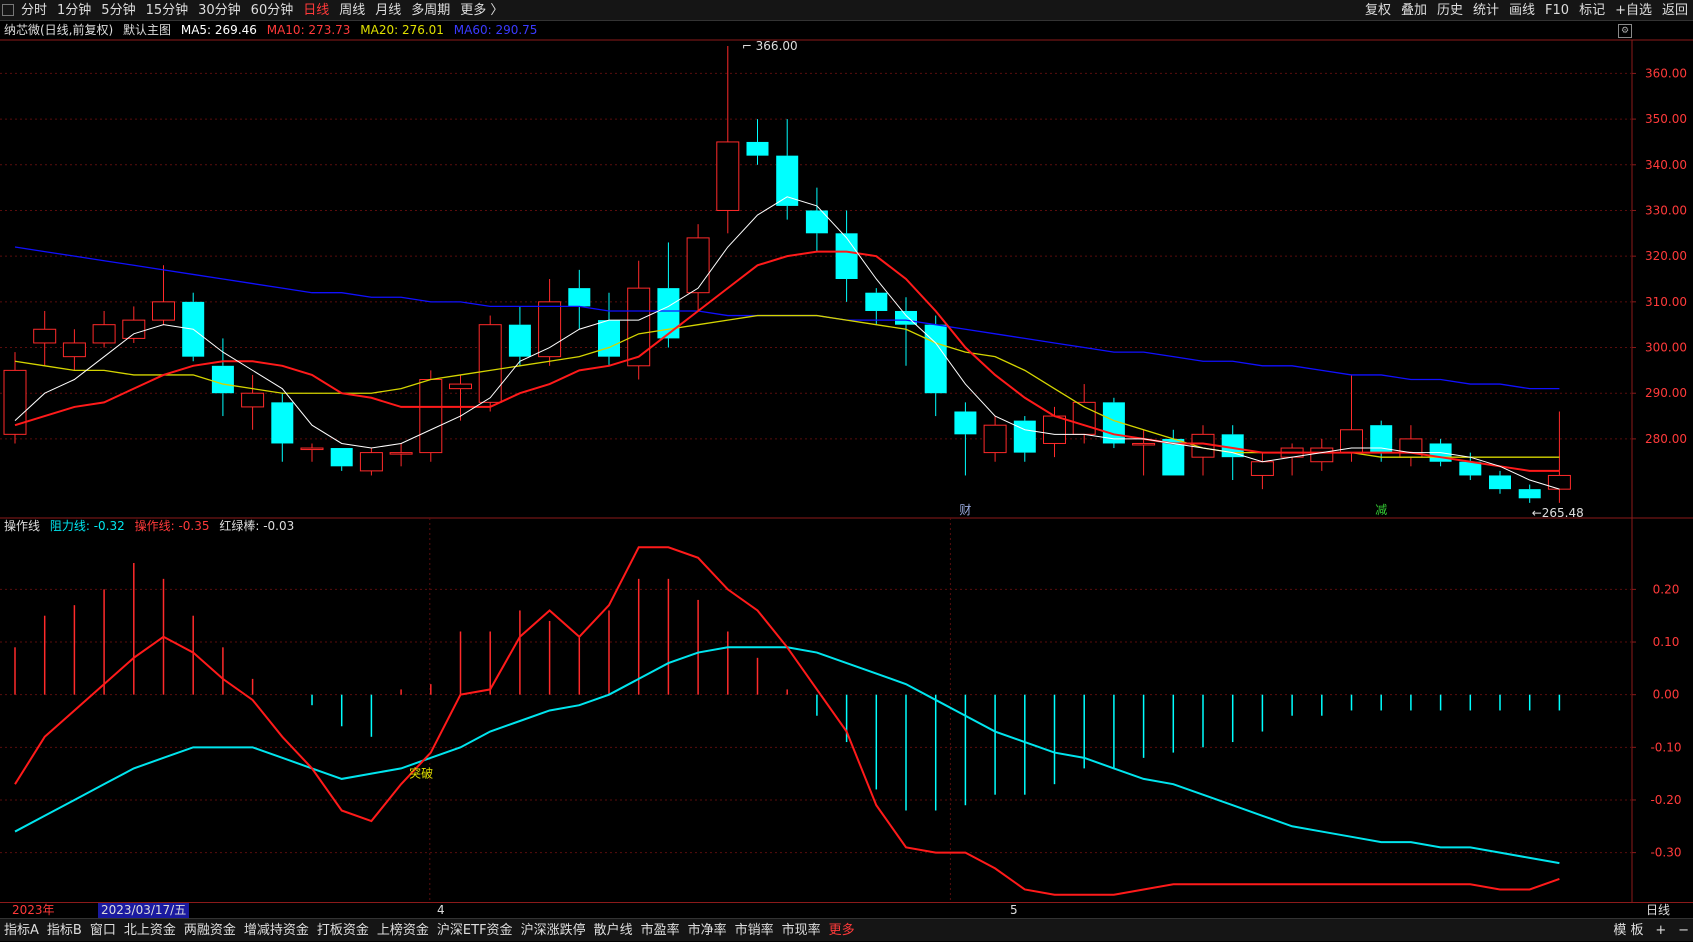 This screenshot has height=942, width=1693. I want to click on template-label: 默认主图, so click(147, 30).